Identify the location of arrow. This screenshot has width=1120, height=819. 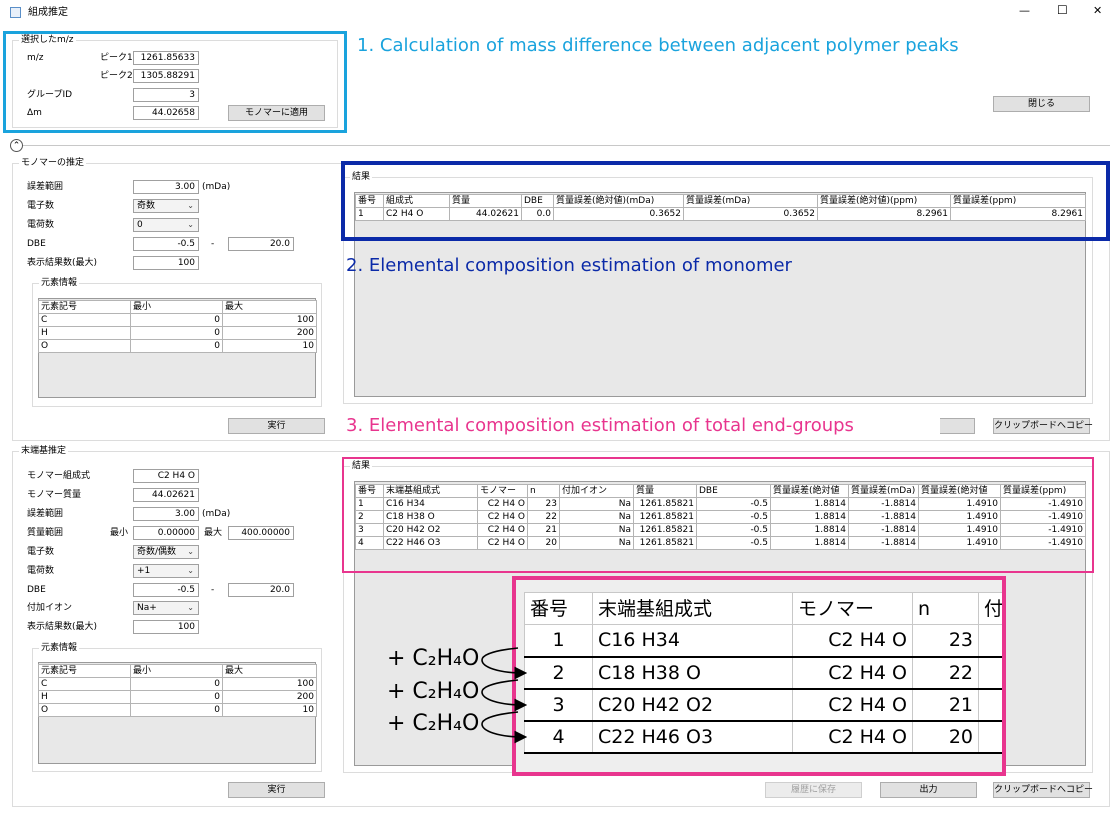
(504, 695).